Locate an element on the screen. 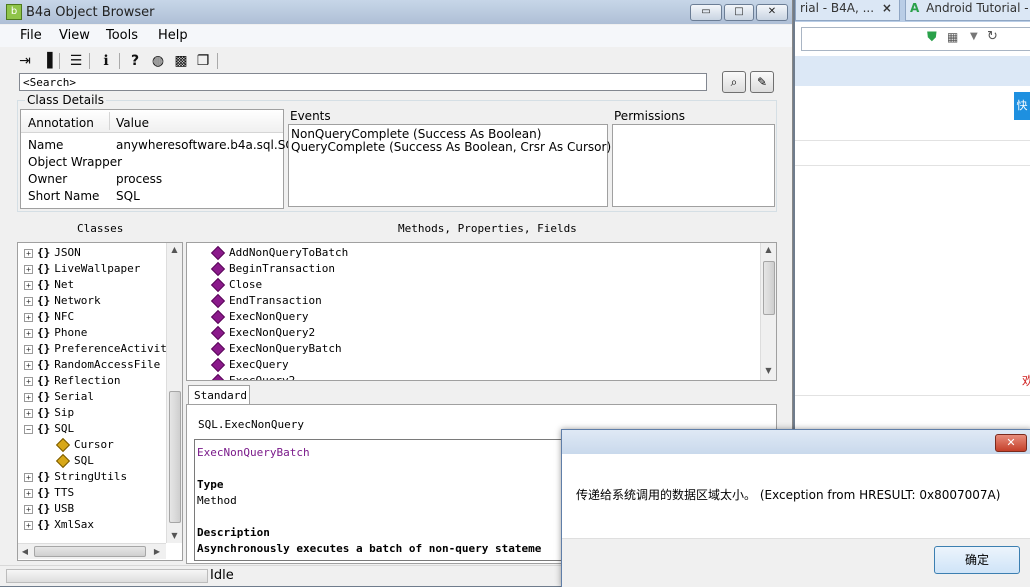 This screenshot has height=587, width=1030. tree-class-item: + {} Net is located at coordinates (49, 285).